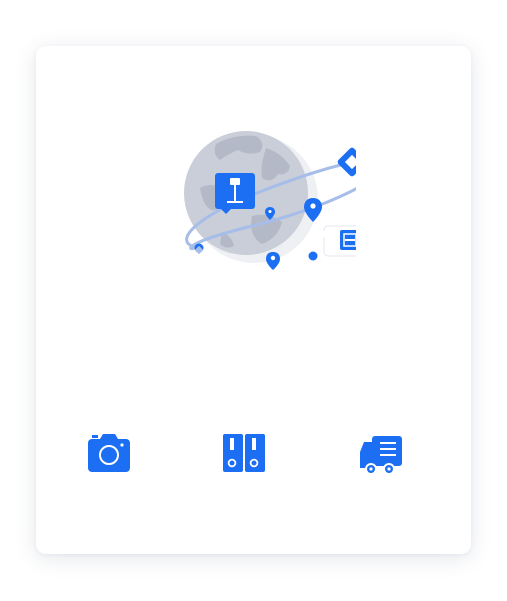 Image resolution: width=507 pixels, height=601 pixels. I want to click on delivery-truck-icon, so click(381, 455).